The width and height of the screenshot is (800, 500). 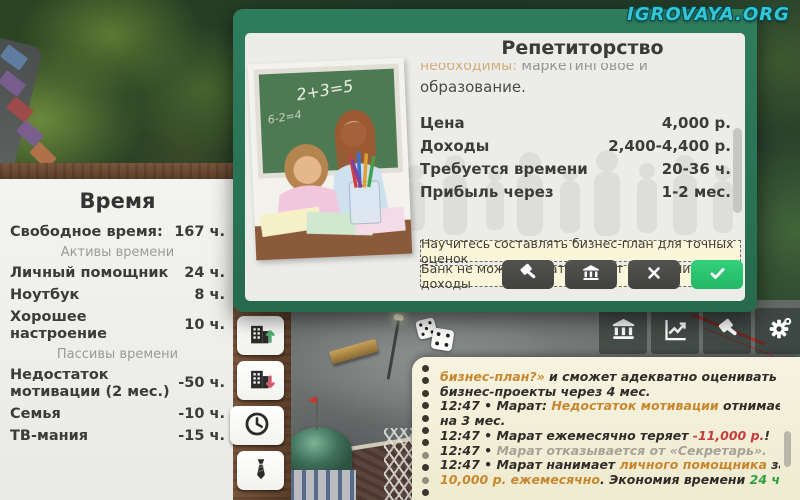 I want to click on bank-credit-button, so click(x=591, y=274).